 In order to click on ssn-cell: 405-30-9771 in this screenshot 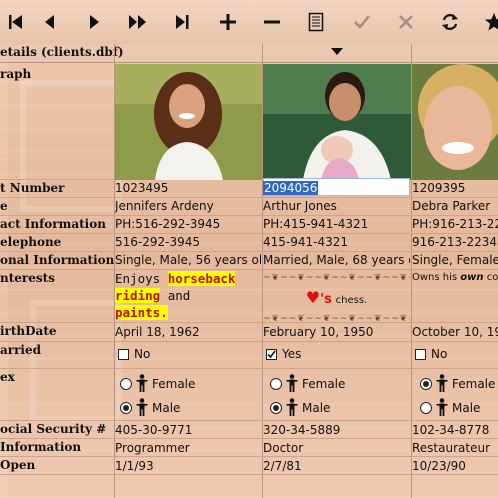, I will do `click(188, 430)`.